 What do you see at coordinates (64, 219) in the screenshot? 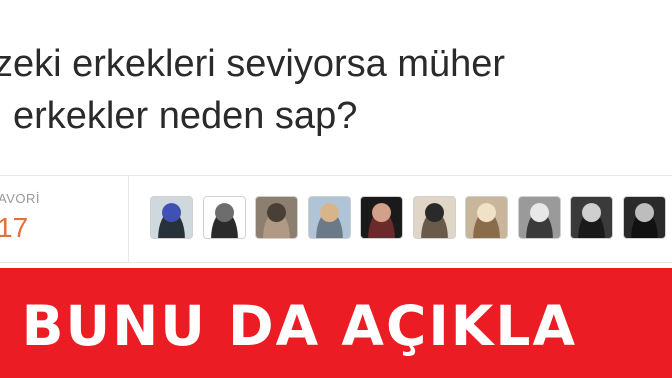
I see `favorites-stat: AVORİ 17` at bounding box center [64, 219].